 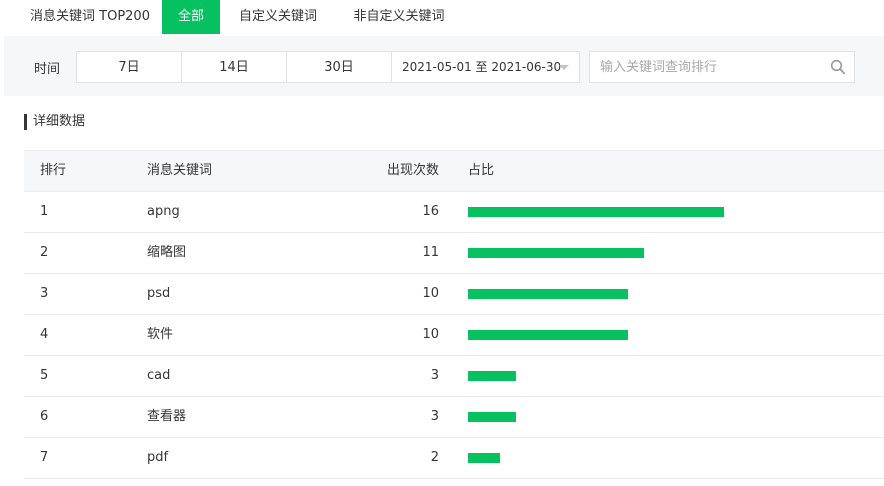 I want to click on table-row: 2 缩略图 11, so click(x=454, y=253).